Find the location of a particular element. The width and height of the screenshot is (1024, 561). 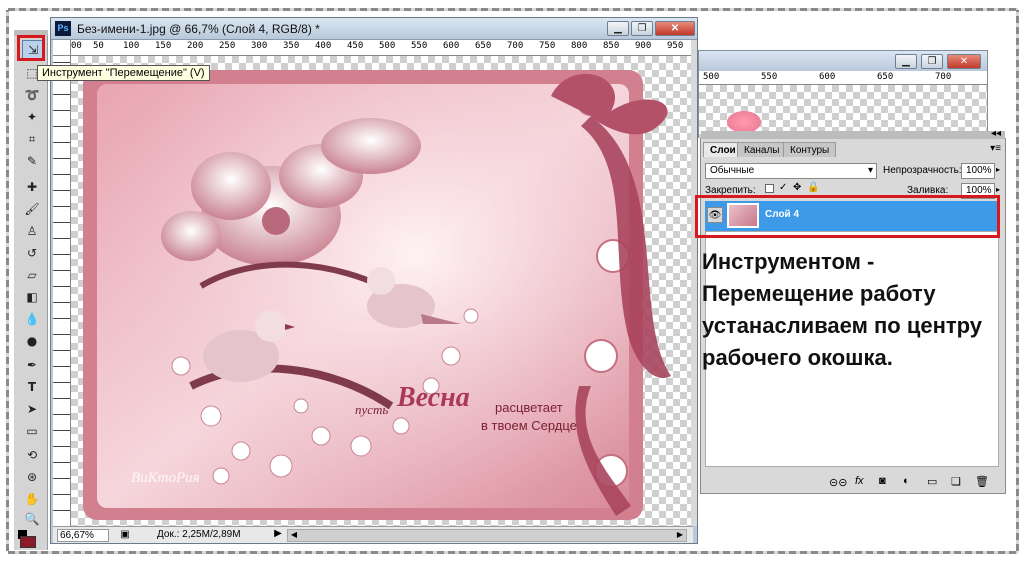

fill-arrow-icon: ▸ is located at coordinates (998, 189).